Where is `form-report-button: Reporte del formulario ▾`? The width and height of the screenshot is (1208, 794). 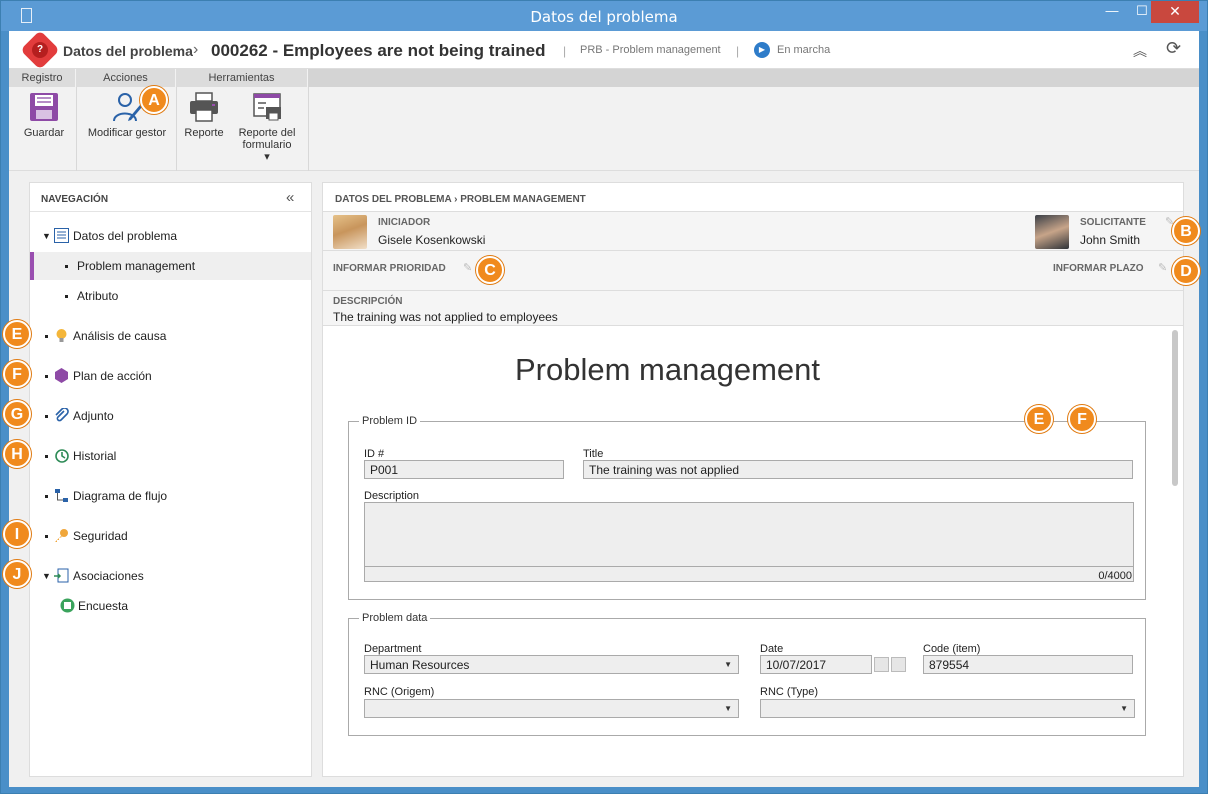 form-report-button: Reporte del formulario ▾ is located at coordinates (267, 127).